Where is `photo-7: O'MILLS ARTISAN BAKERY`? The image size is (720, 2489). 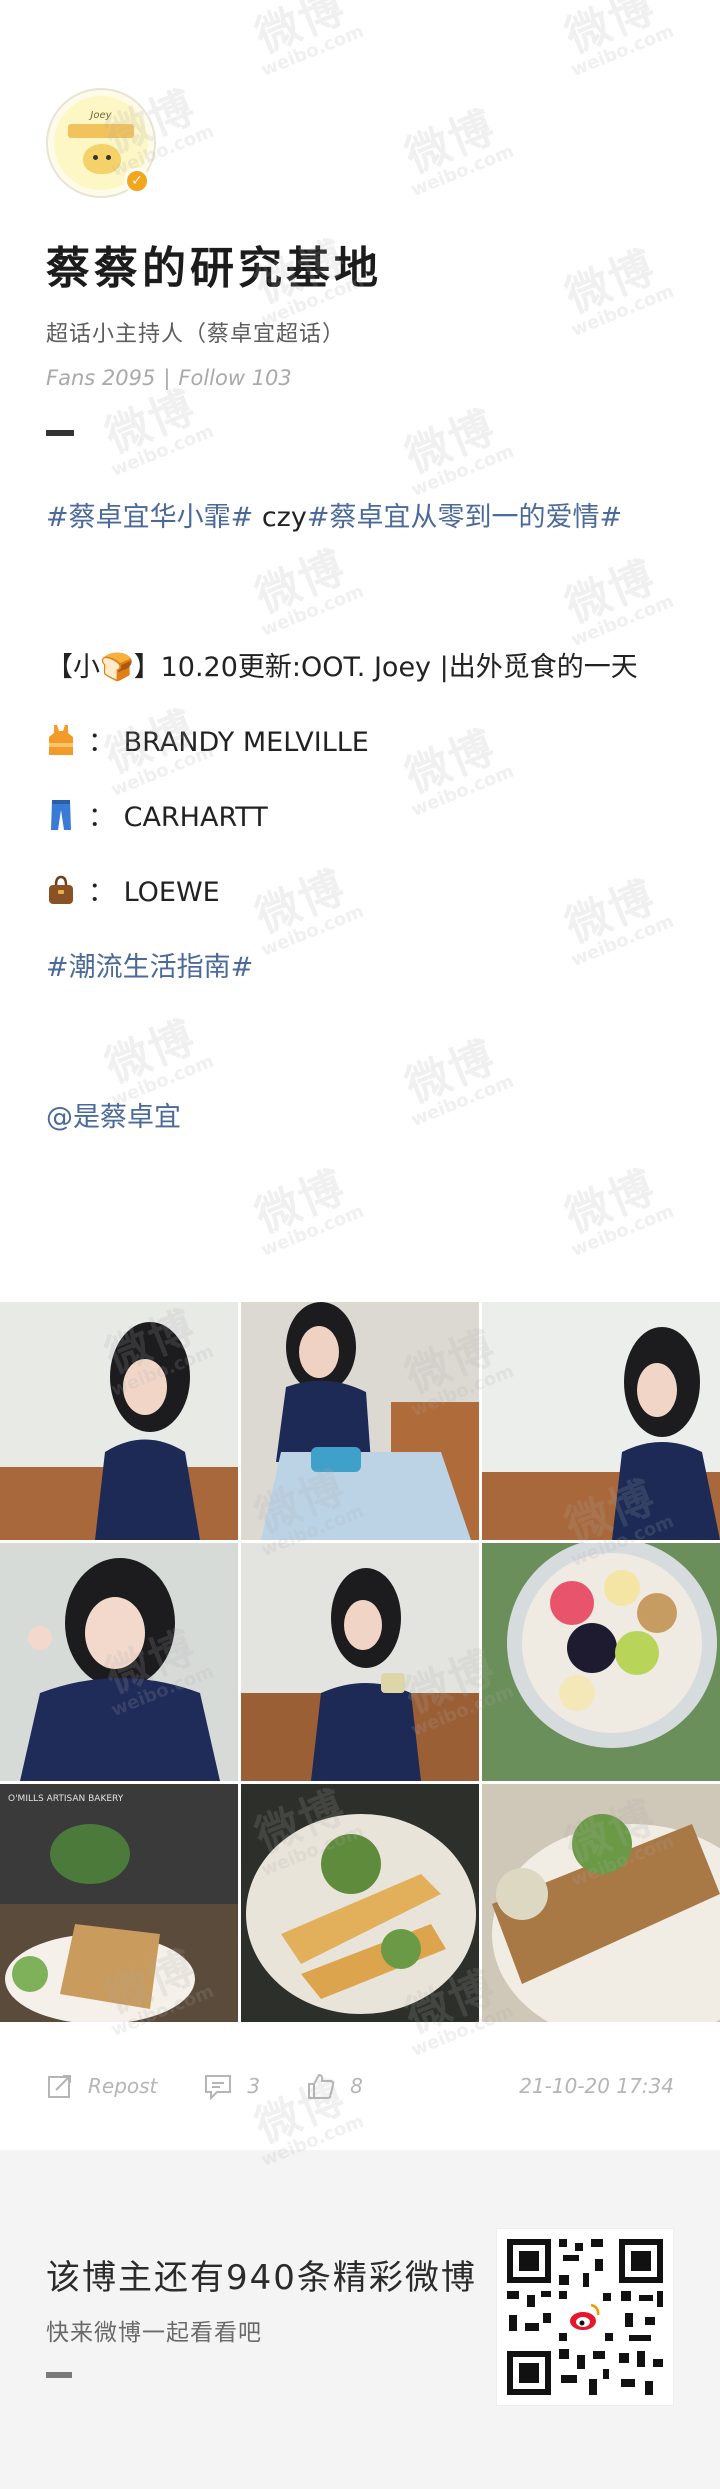 photo-7: O'MILLS ARTISAN BAKERY is located at coordinates (119, 1903).